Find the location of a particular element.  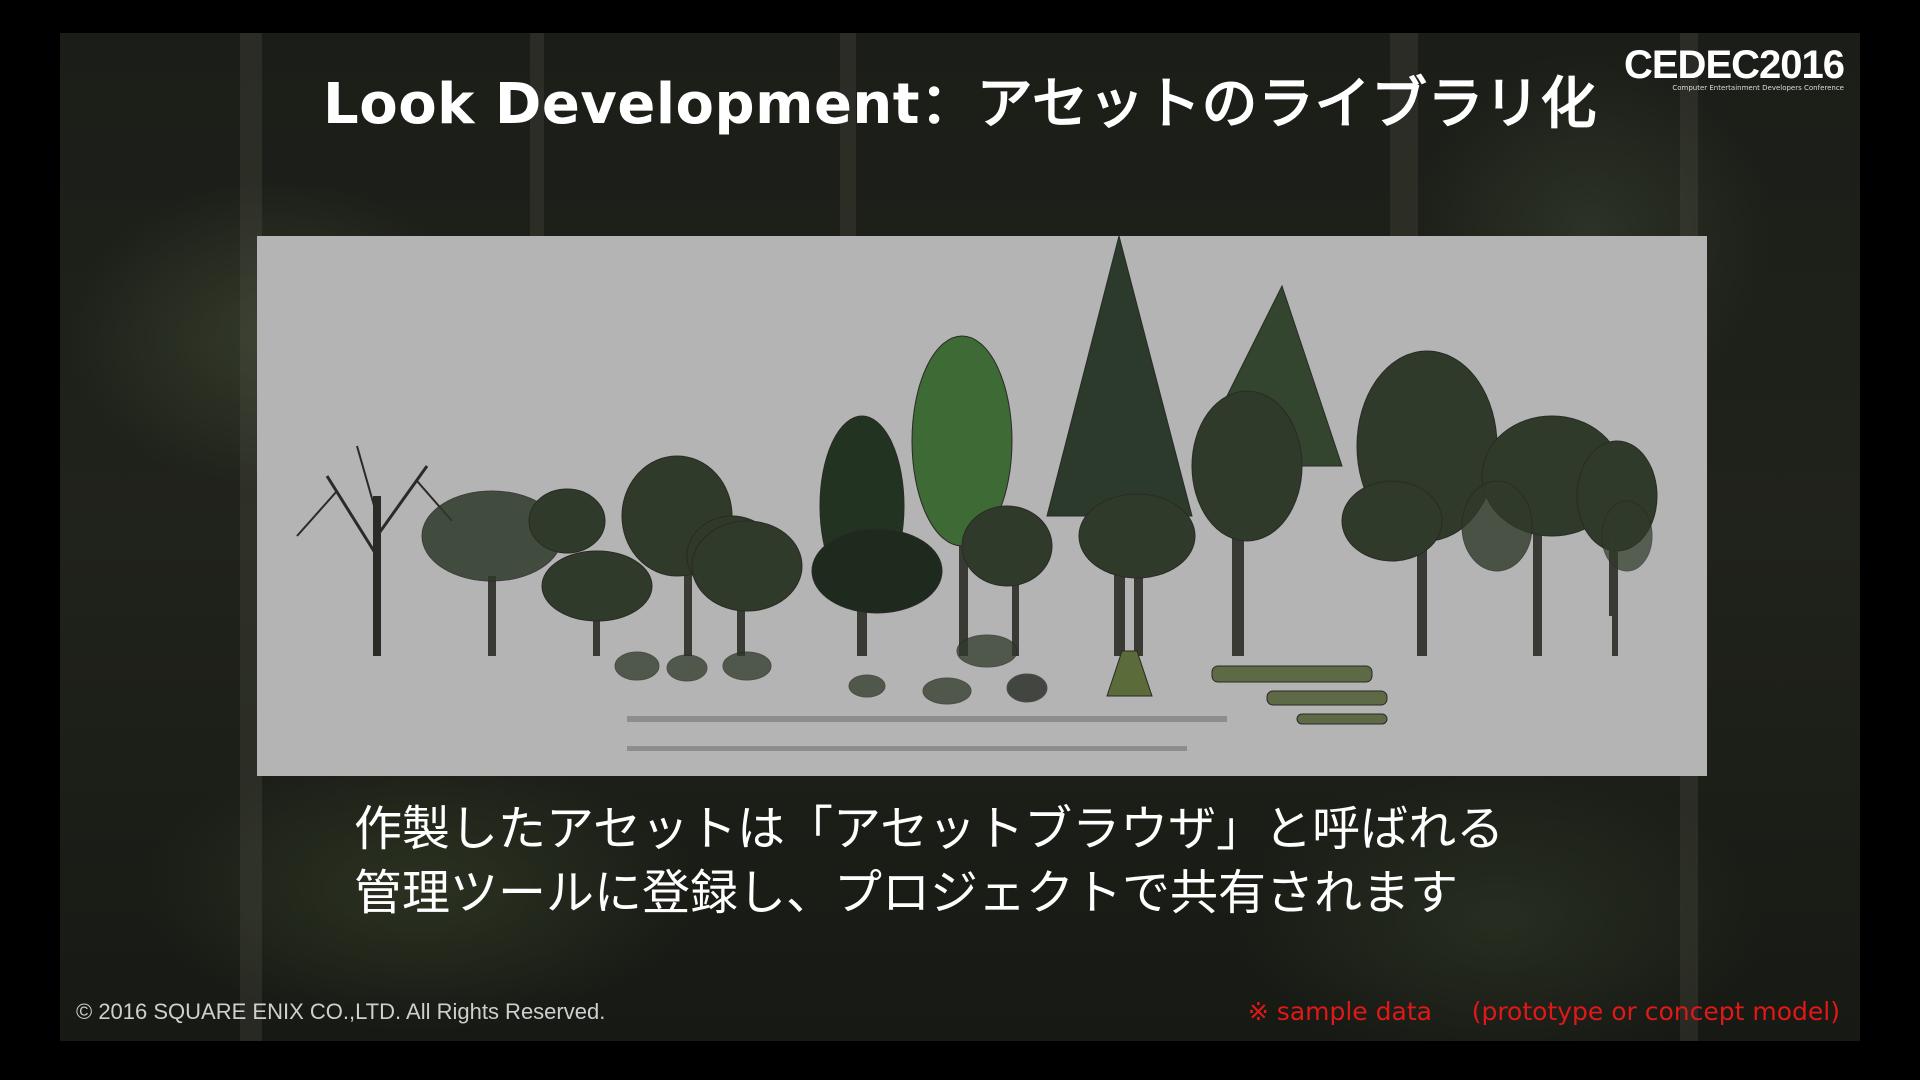

logo-text: CEDEC2016 is located at coordinates (1734, 65).